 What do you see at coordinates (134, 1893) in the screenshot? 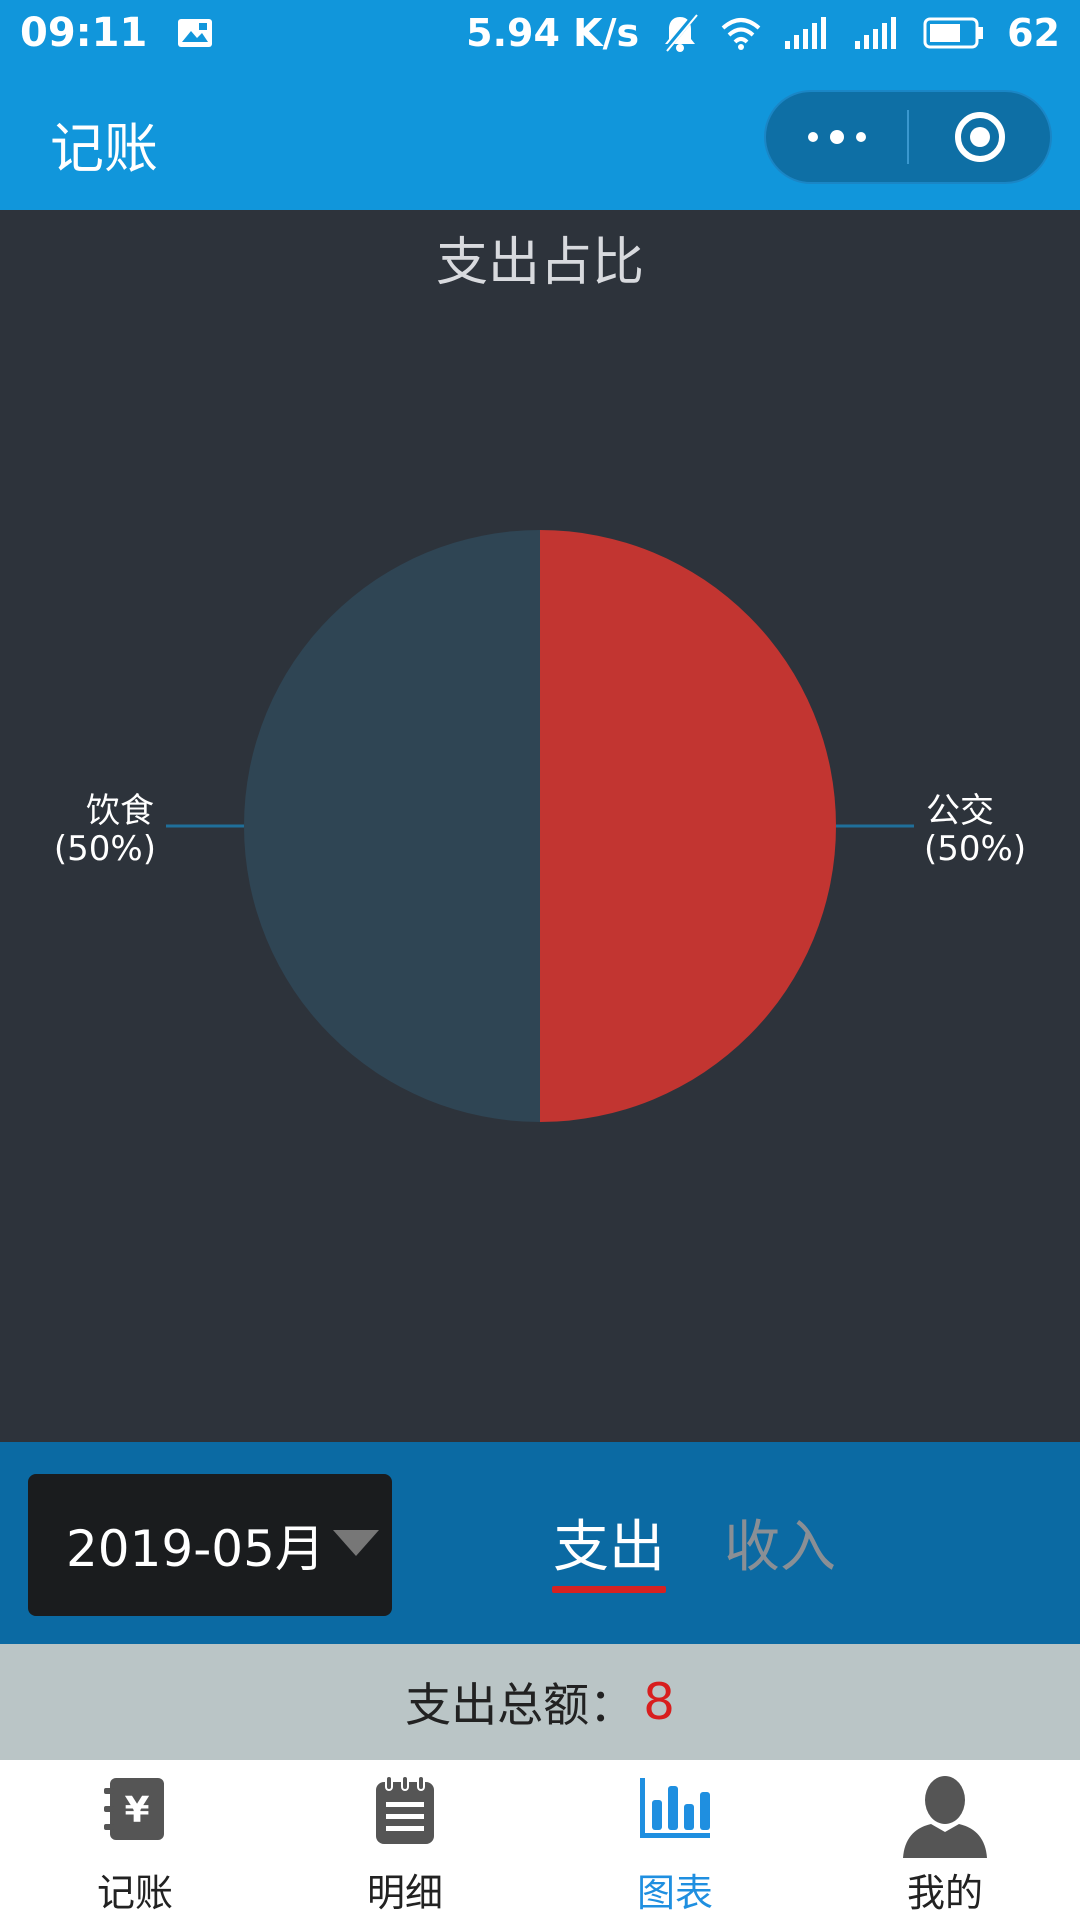
I see `tabbar-label: 记账` at bounding box center [134, 1893].